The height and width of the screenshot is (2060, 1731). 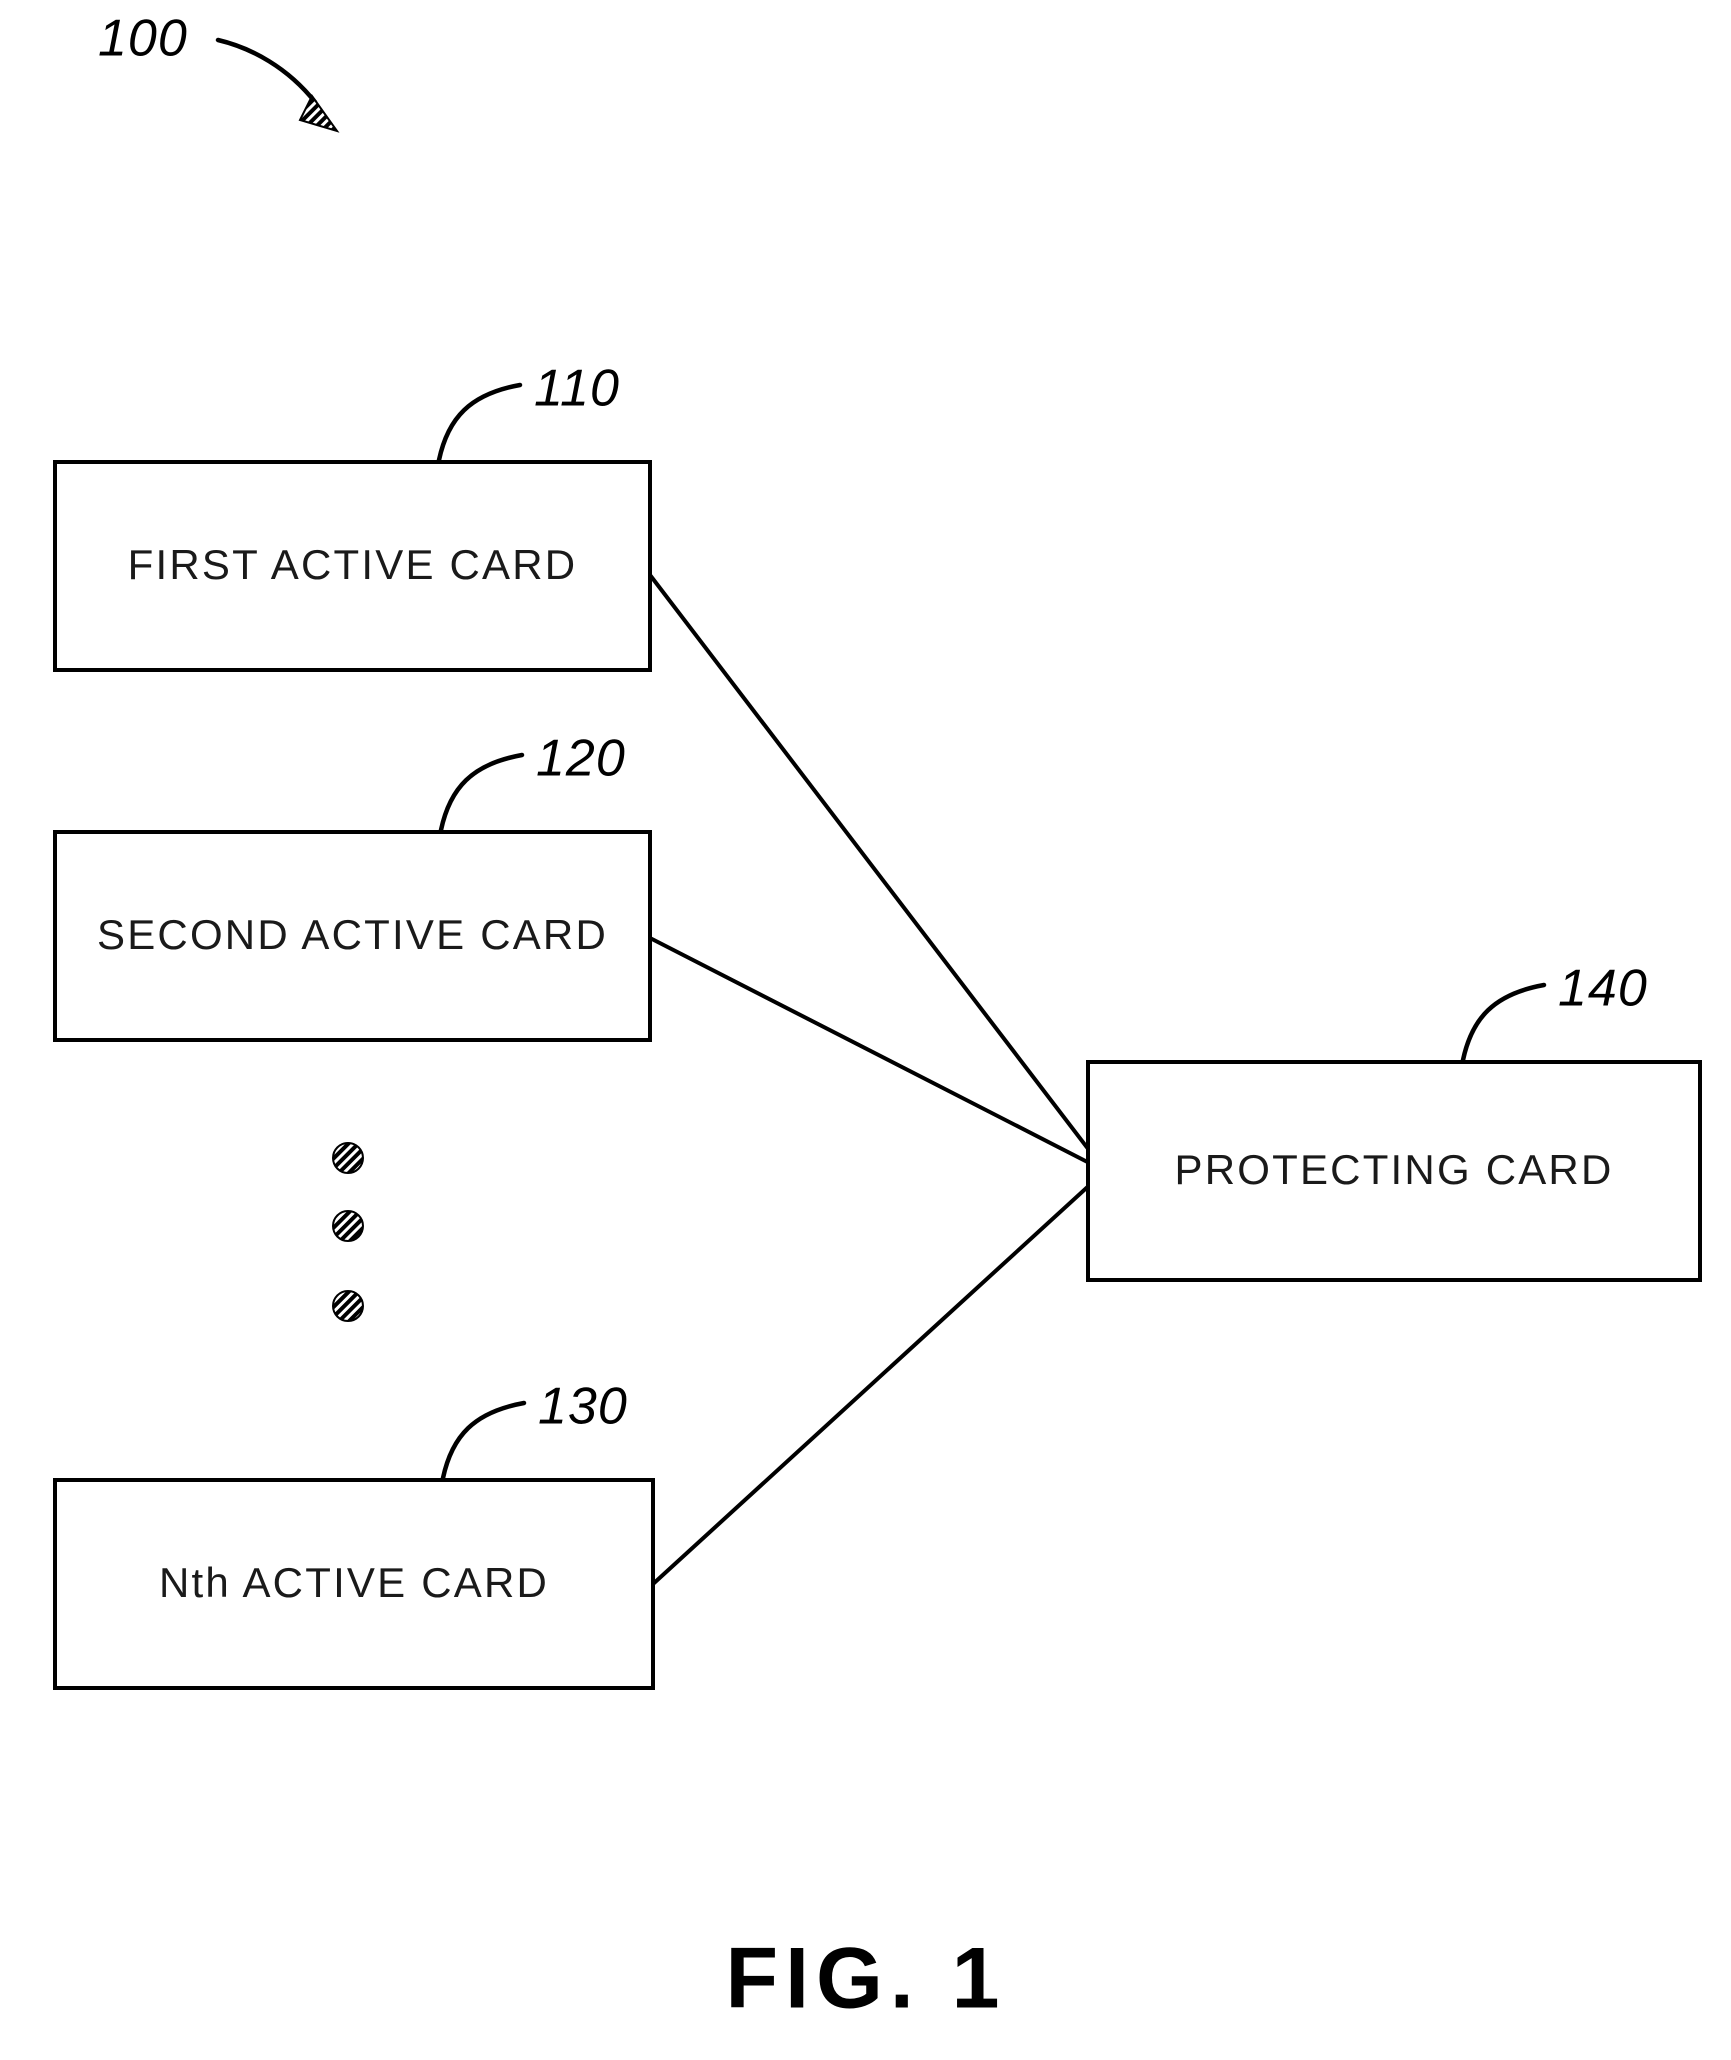 What do you see at coordinates (583, 1407) in the screenshot?
I see `reference-numeral-130: 130` at bounding box center [583, 1407].